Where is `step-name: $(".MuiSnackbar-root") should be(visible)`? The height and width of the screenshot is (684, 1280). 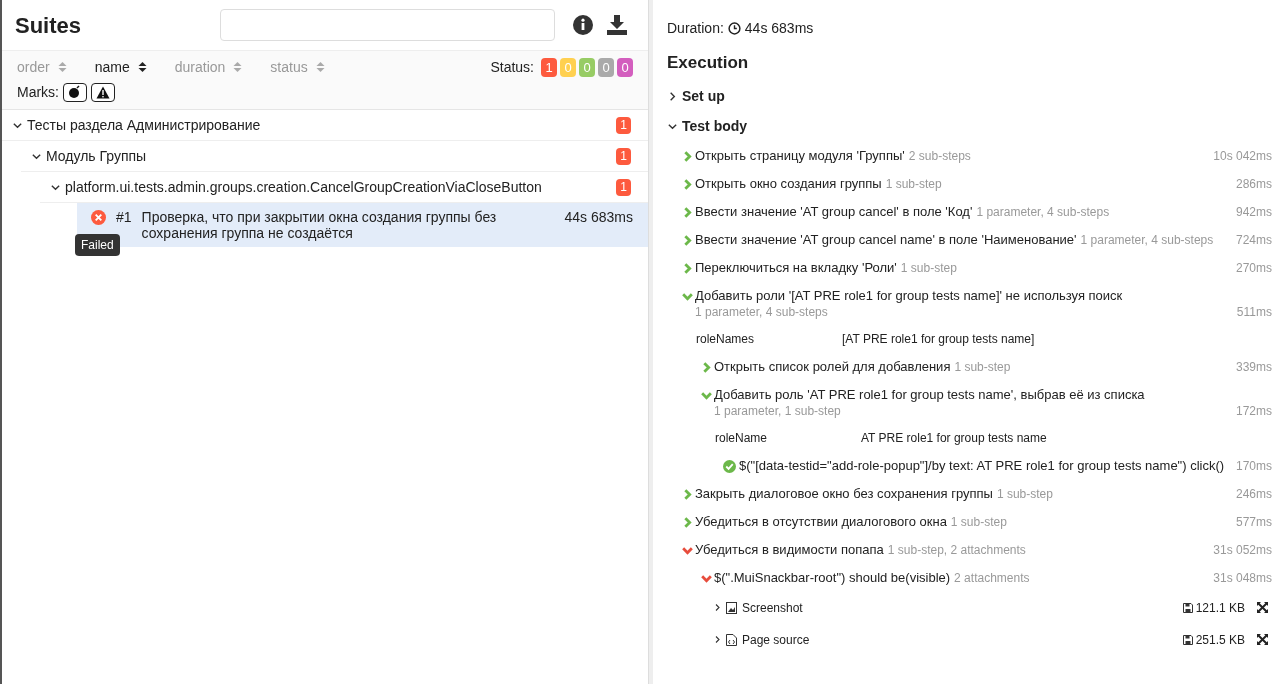
step-name: $(".MuiSnackbar-root") should be(visible) is located at coordinates (832, 577).